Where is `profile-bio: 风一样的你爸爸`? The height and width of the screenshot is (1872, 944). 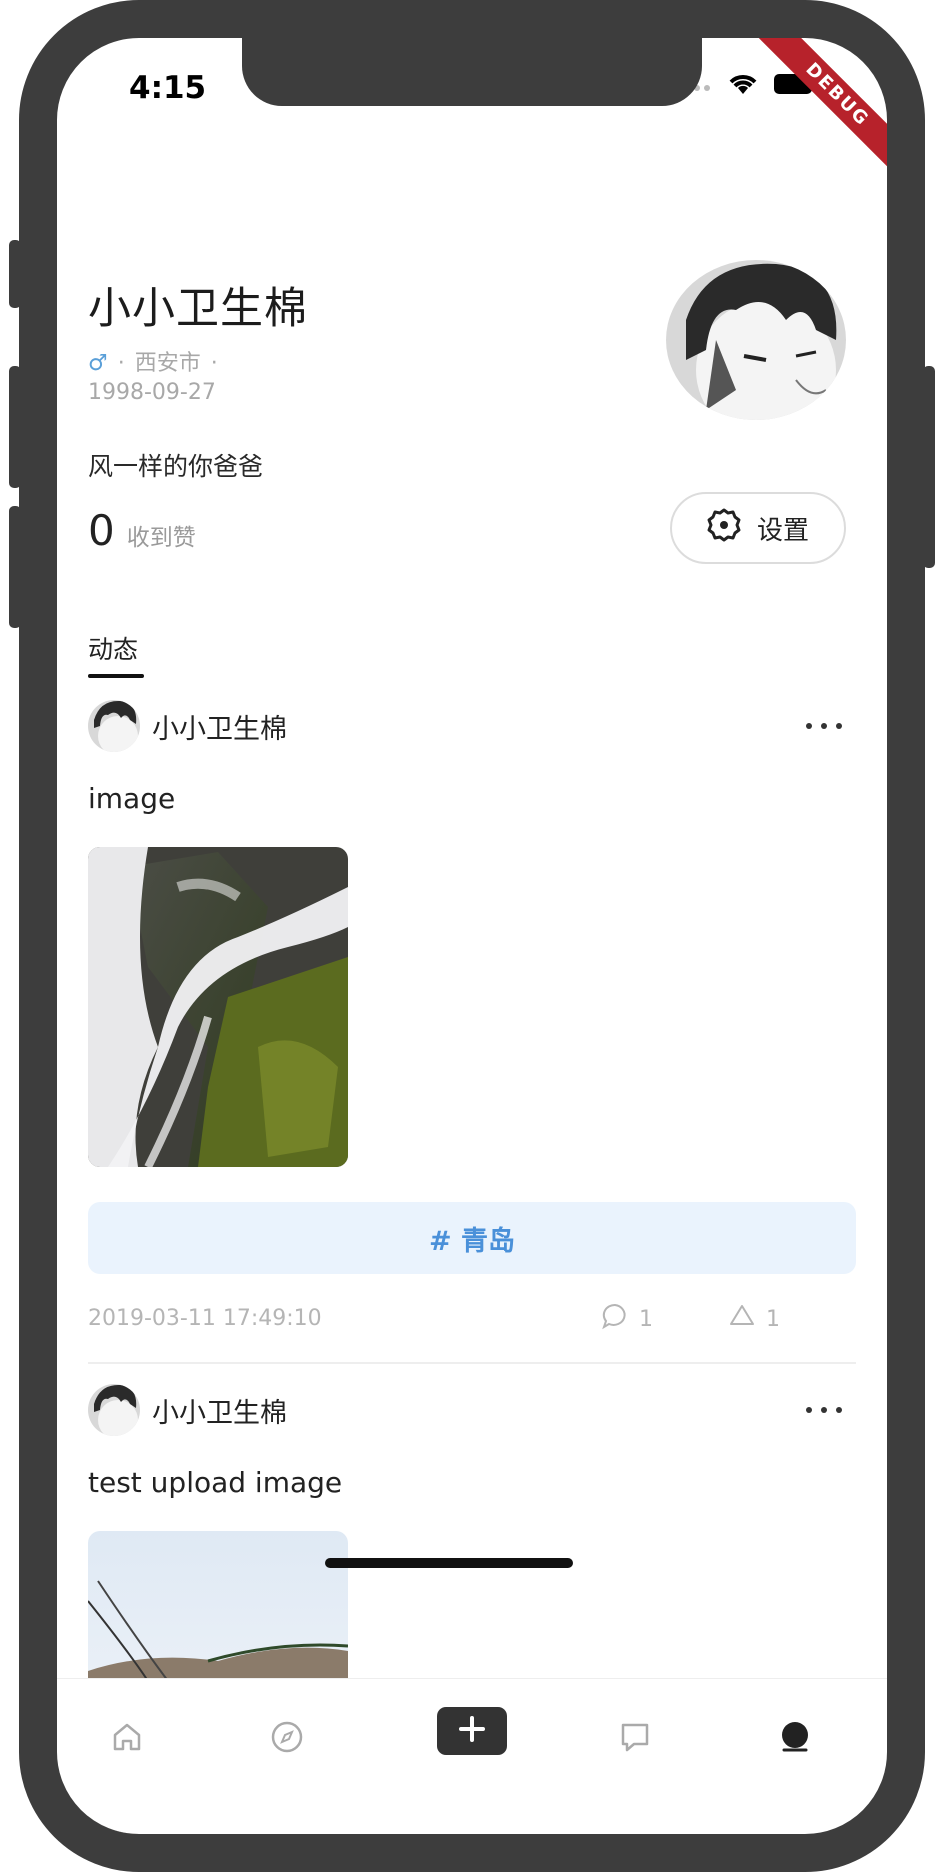 profile-bio: 风一样的你爸爸 is located at coordinates (176, 466).